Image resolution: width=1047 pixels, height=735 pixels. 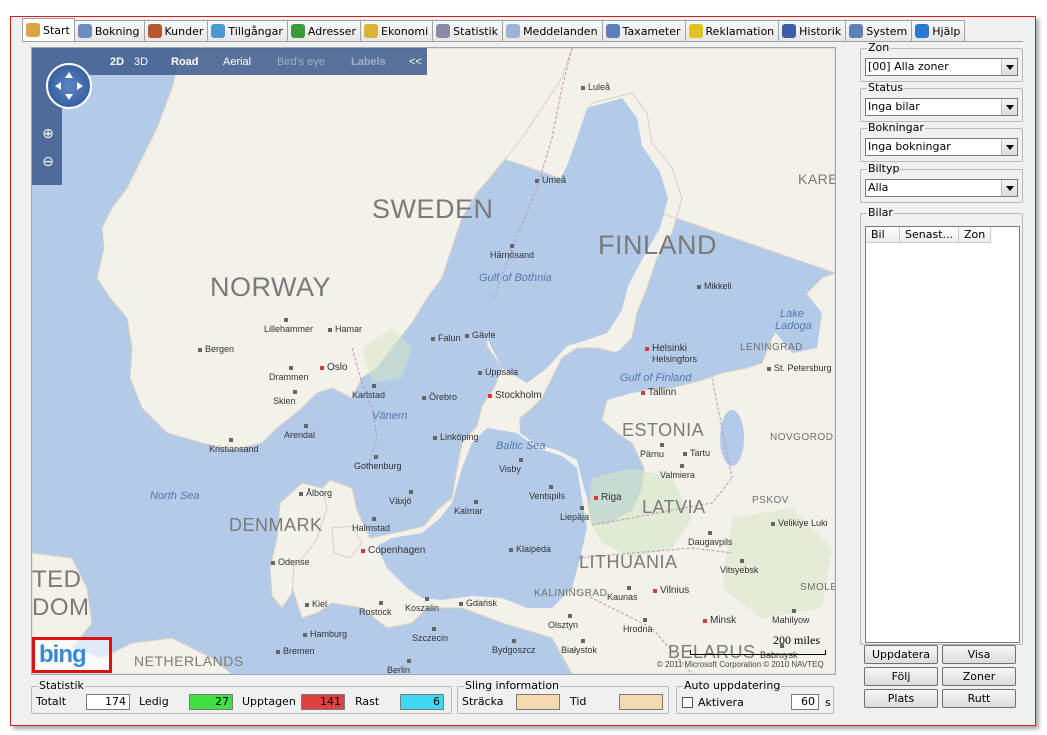 What do you see at coordinates (397, 550) in the screenshot?
I see `city-label: Copenhagen` at bounding box center [397, 550].